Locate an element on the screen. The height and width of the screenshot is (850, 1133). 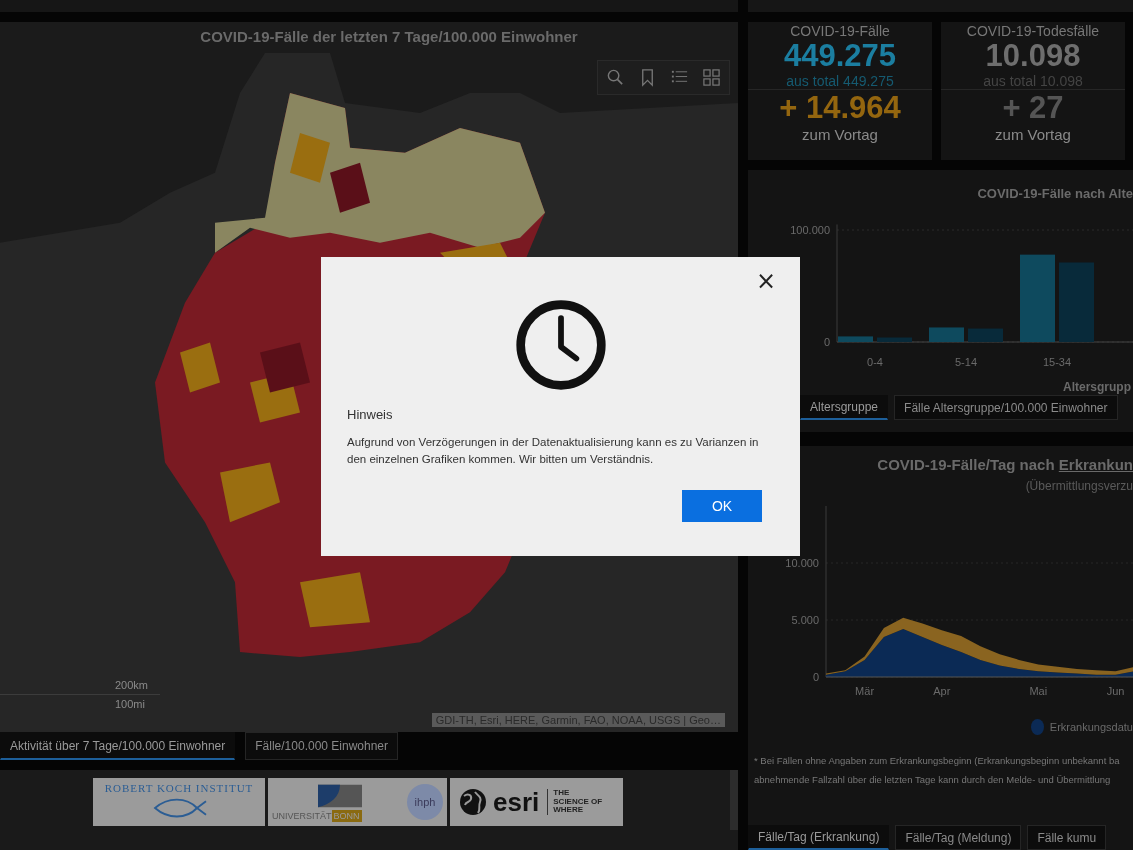
axis-label: Apr is located at coordinates (942, 691).